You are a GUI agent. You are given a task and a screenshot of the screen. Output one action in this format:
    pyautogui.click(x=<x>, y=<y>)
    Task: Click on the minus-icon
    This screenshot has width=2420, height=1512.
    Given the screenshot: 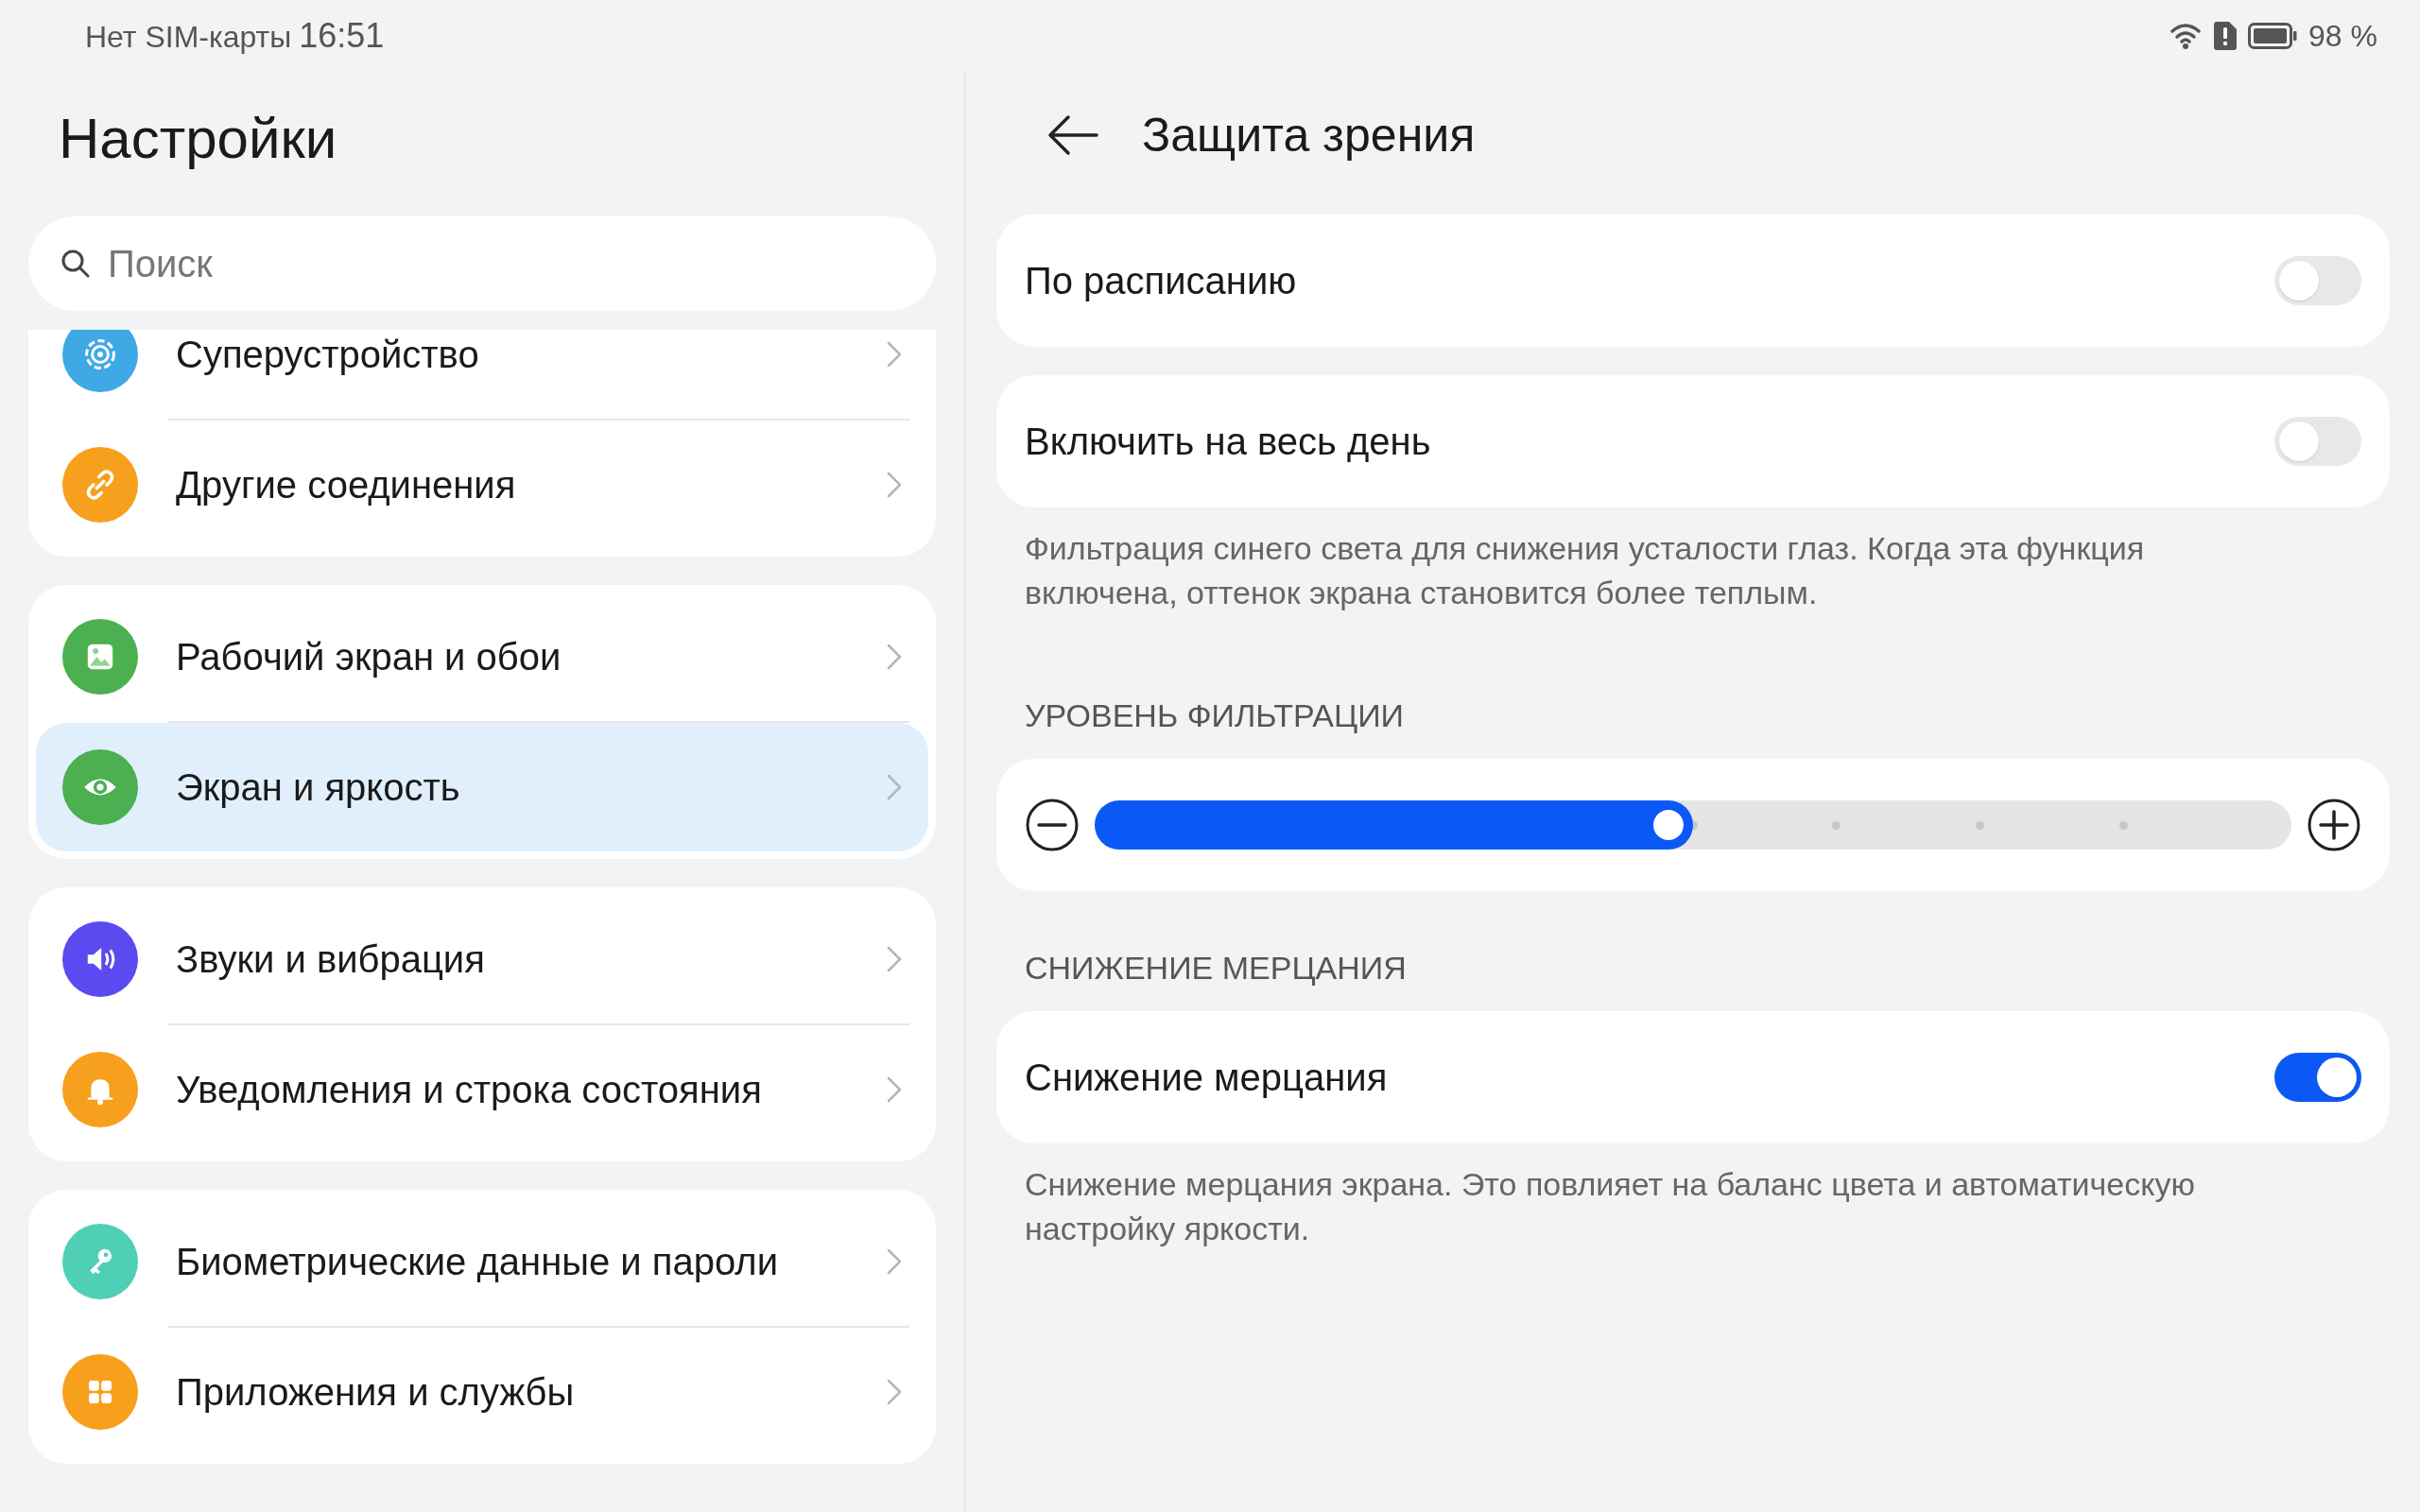 What is the action you would take?
    pyautogui.click(x=1053, y=825)
    